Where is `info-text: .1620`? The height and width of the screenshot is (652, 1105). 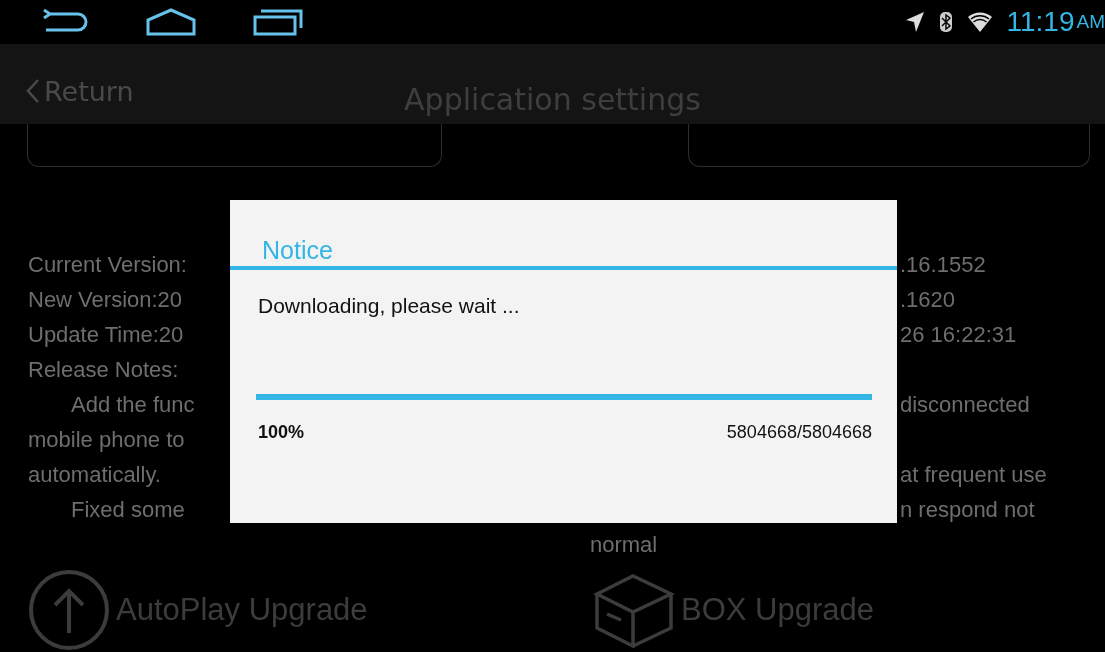
info-text: .1620 is located at coordinates (928, 300).